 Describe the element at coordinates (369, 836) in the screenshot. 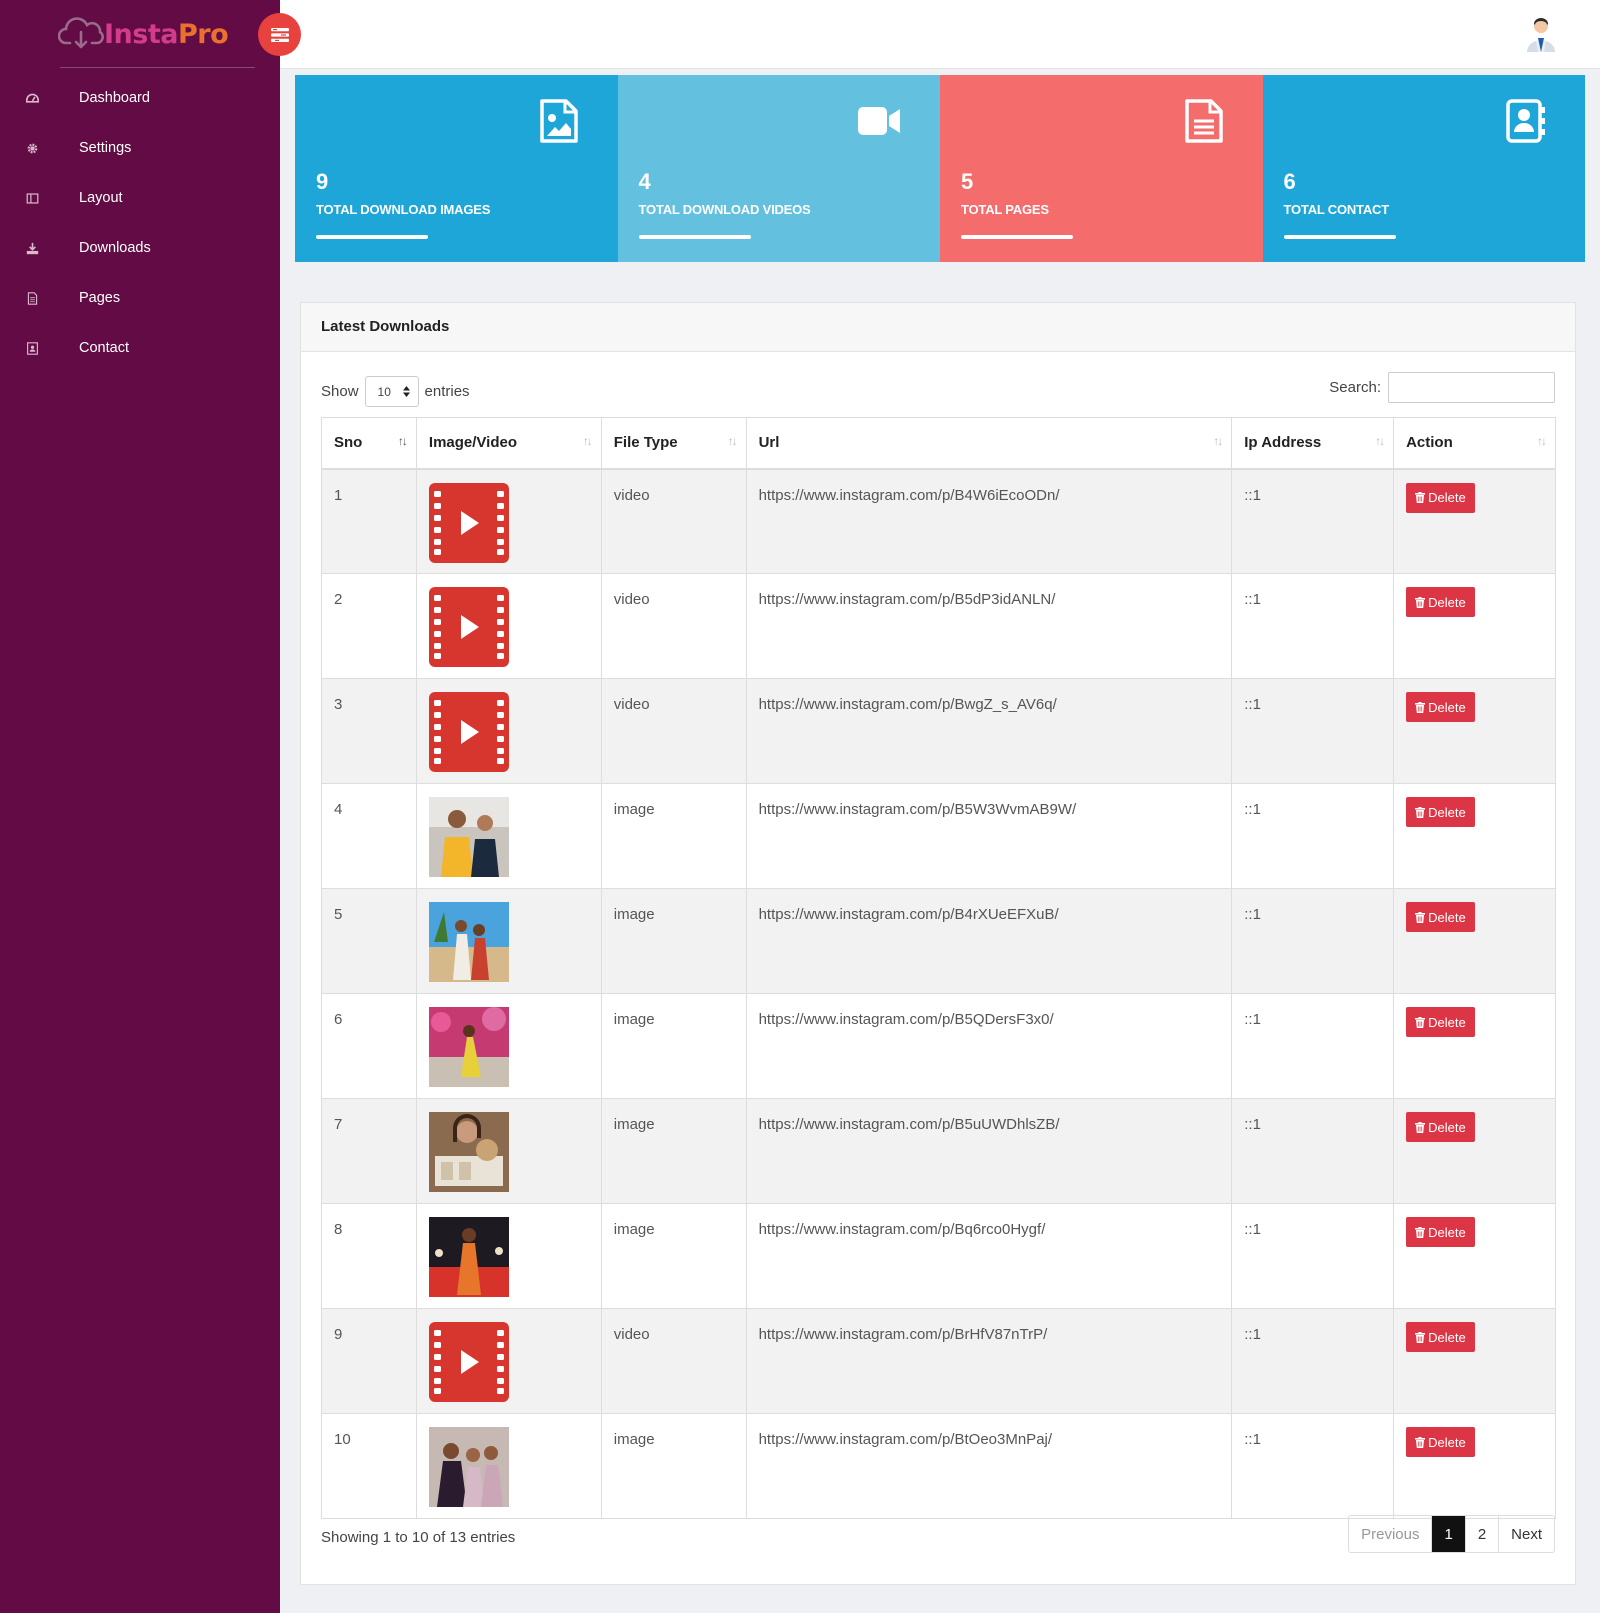

I see `cell-sno: 4` at that location.